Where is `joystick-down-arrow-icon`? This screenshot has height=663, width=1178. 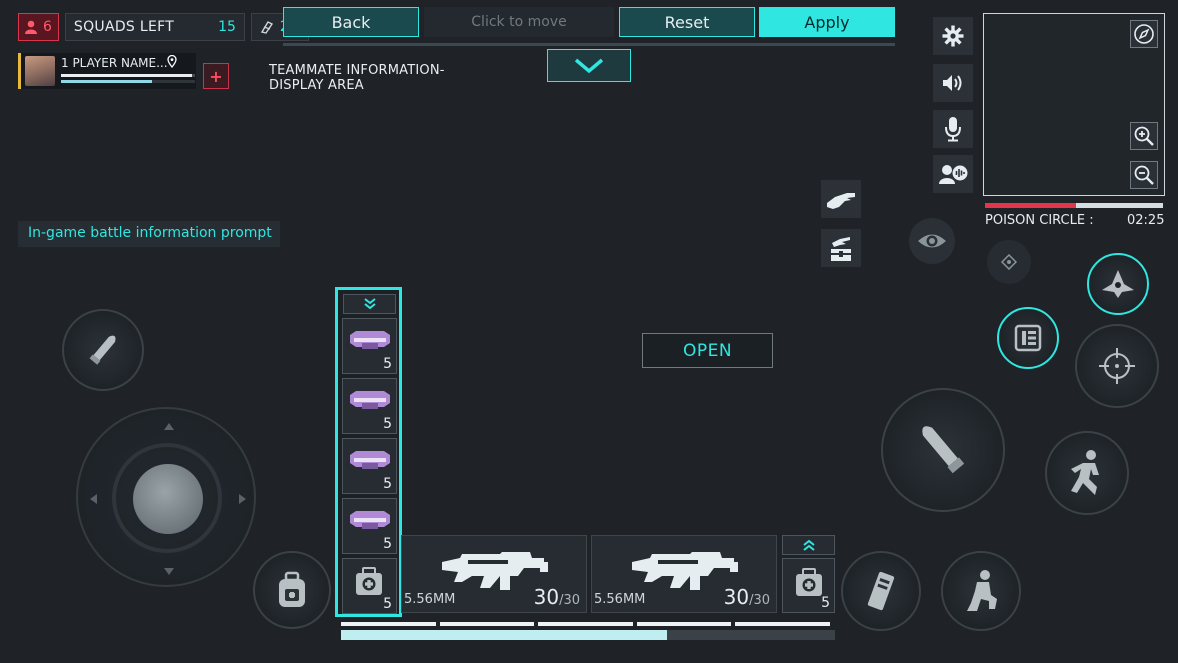
joystick-down-arrow-icon is located at coordinates (169, 571).